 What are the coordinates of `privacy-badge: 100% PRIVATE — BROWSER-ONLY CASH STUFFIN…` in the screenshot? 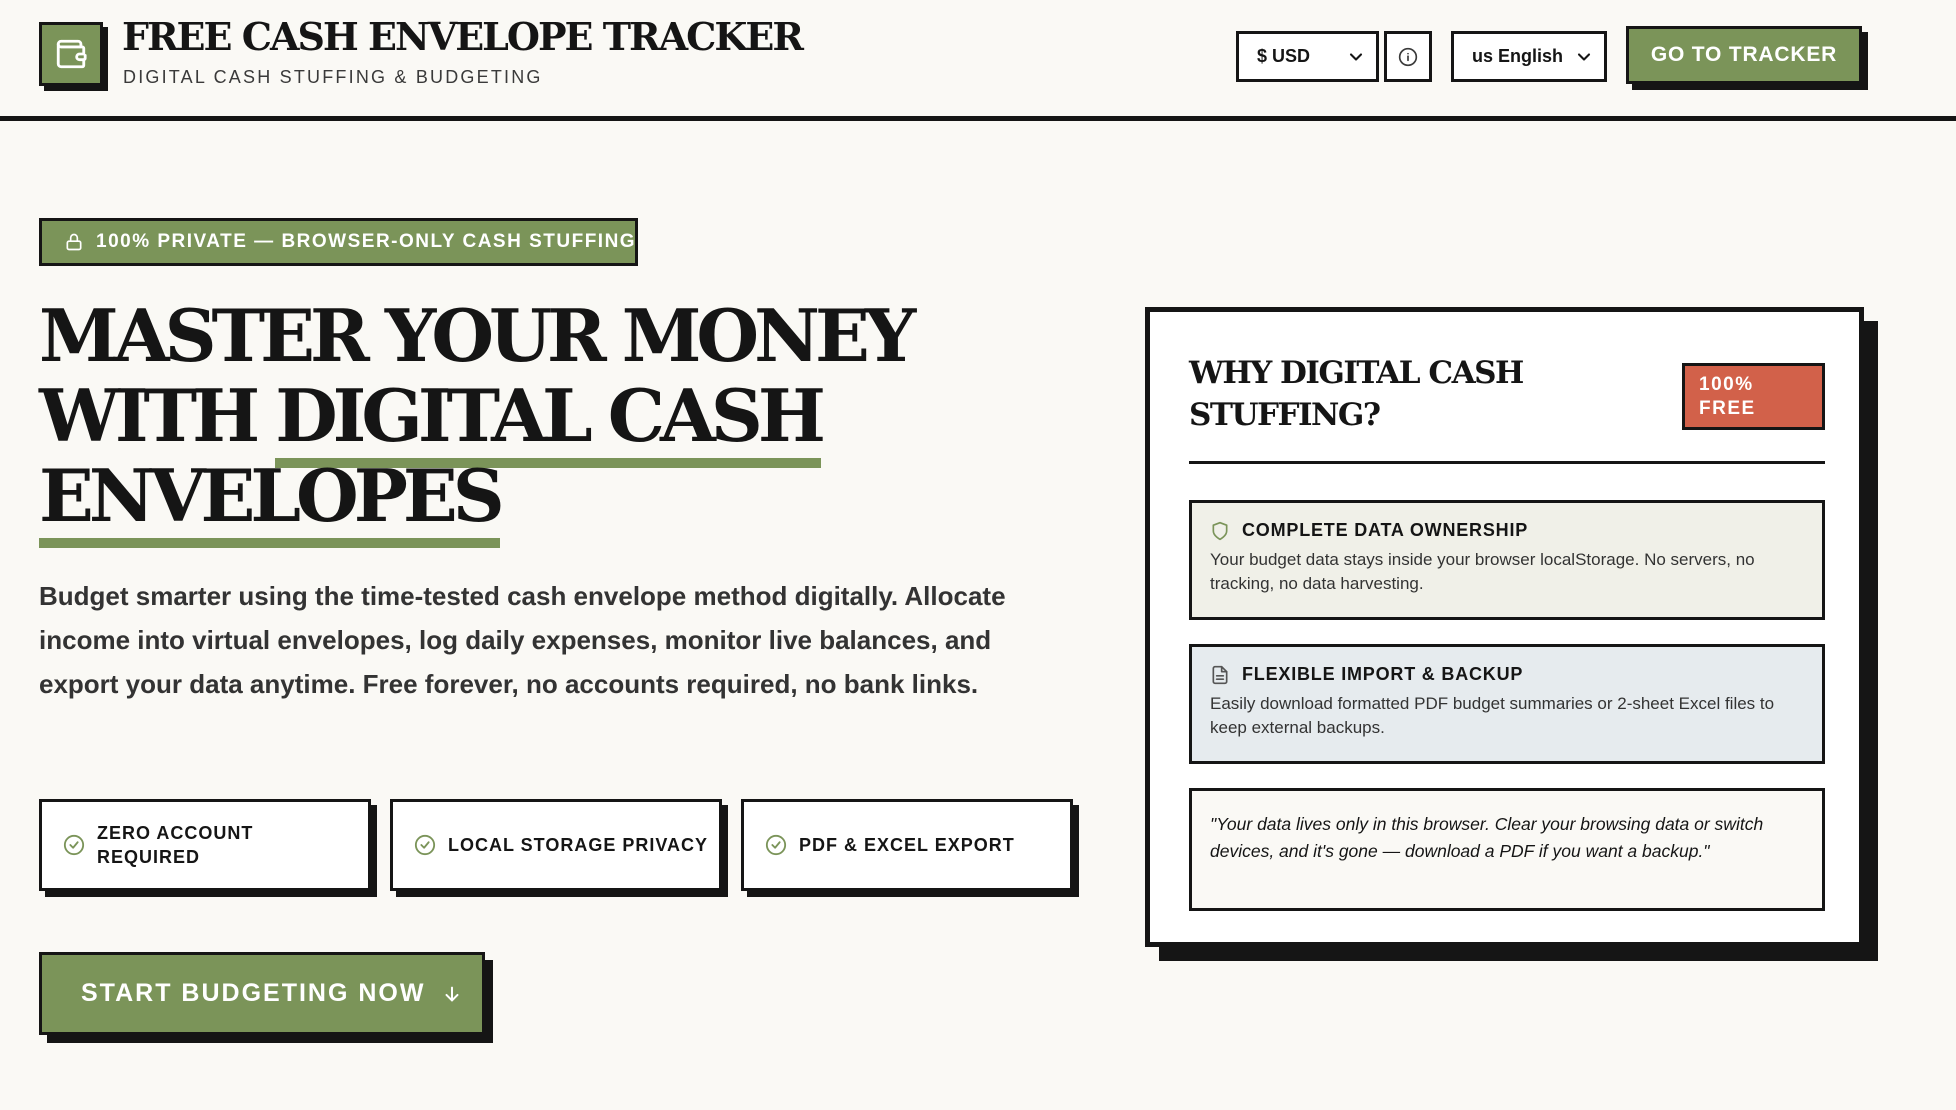 It's located at (338, 242).